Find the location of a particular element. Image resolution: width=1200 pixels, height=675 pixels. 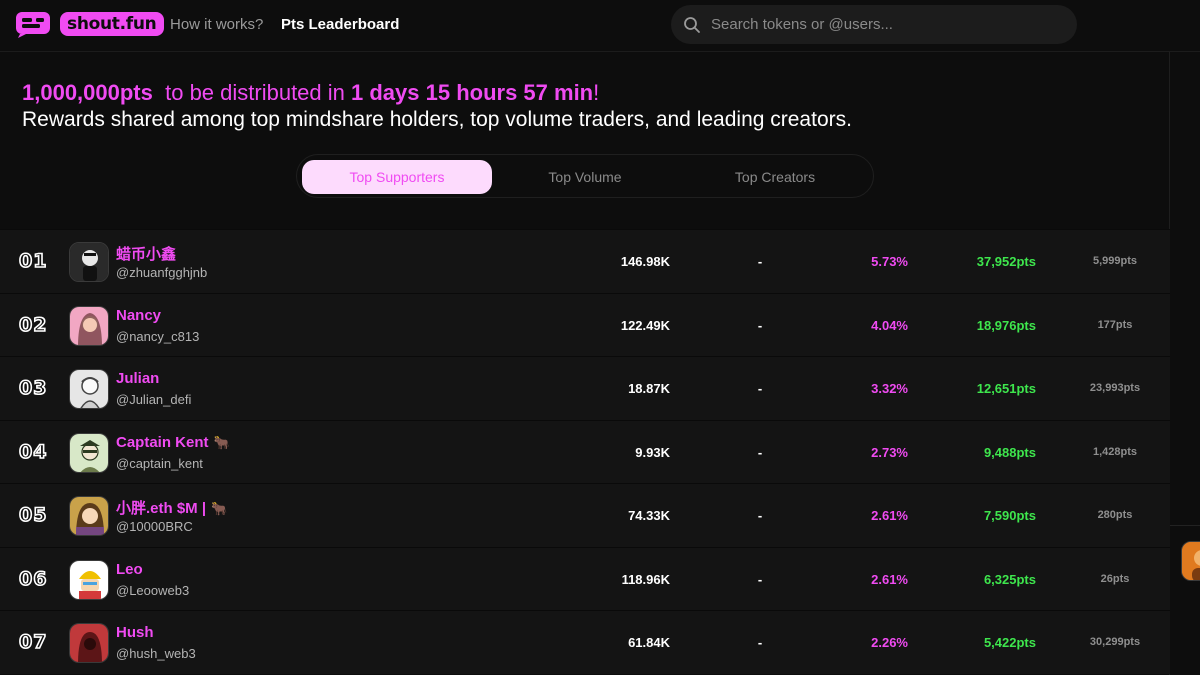

rank-number: 02 is located at coordinates (33, 325).